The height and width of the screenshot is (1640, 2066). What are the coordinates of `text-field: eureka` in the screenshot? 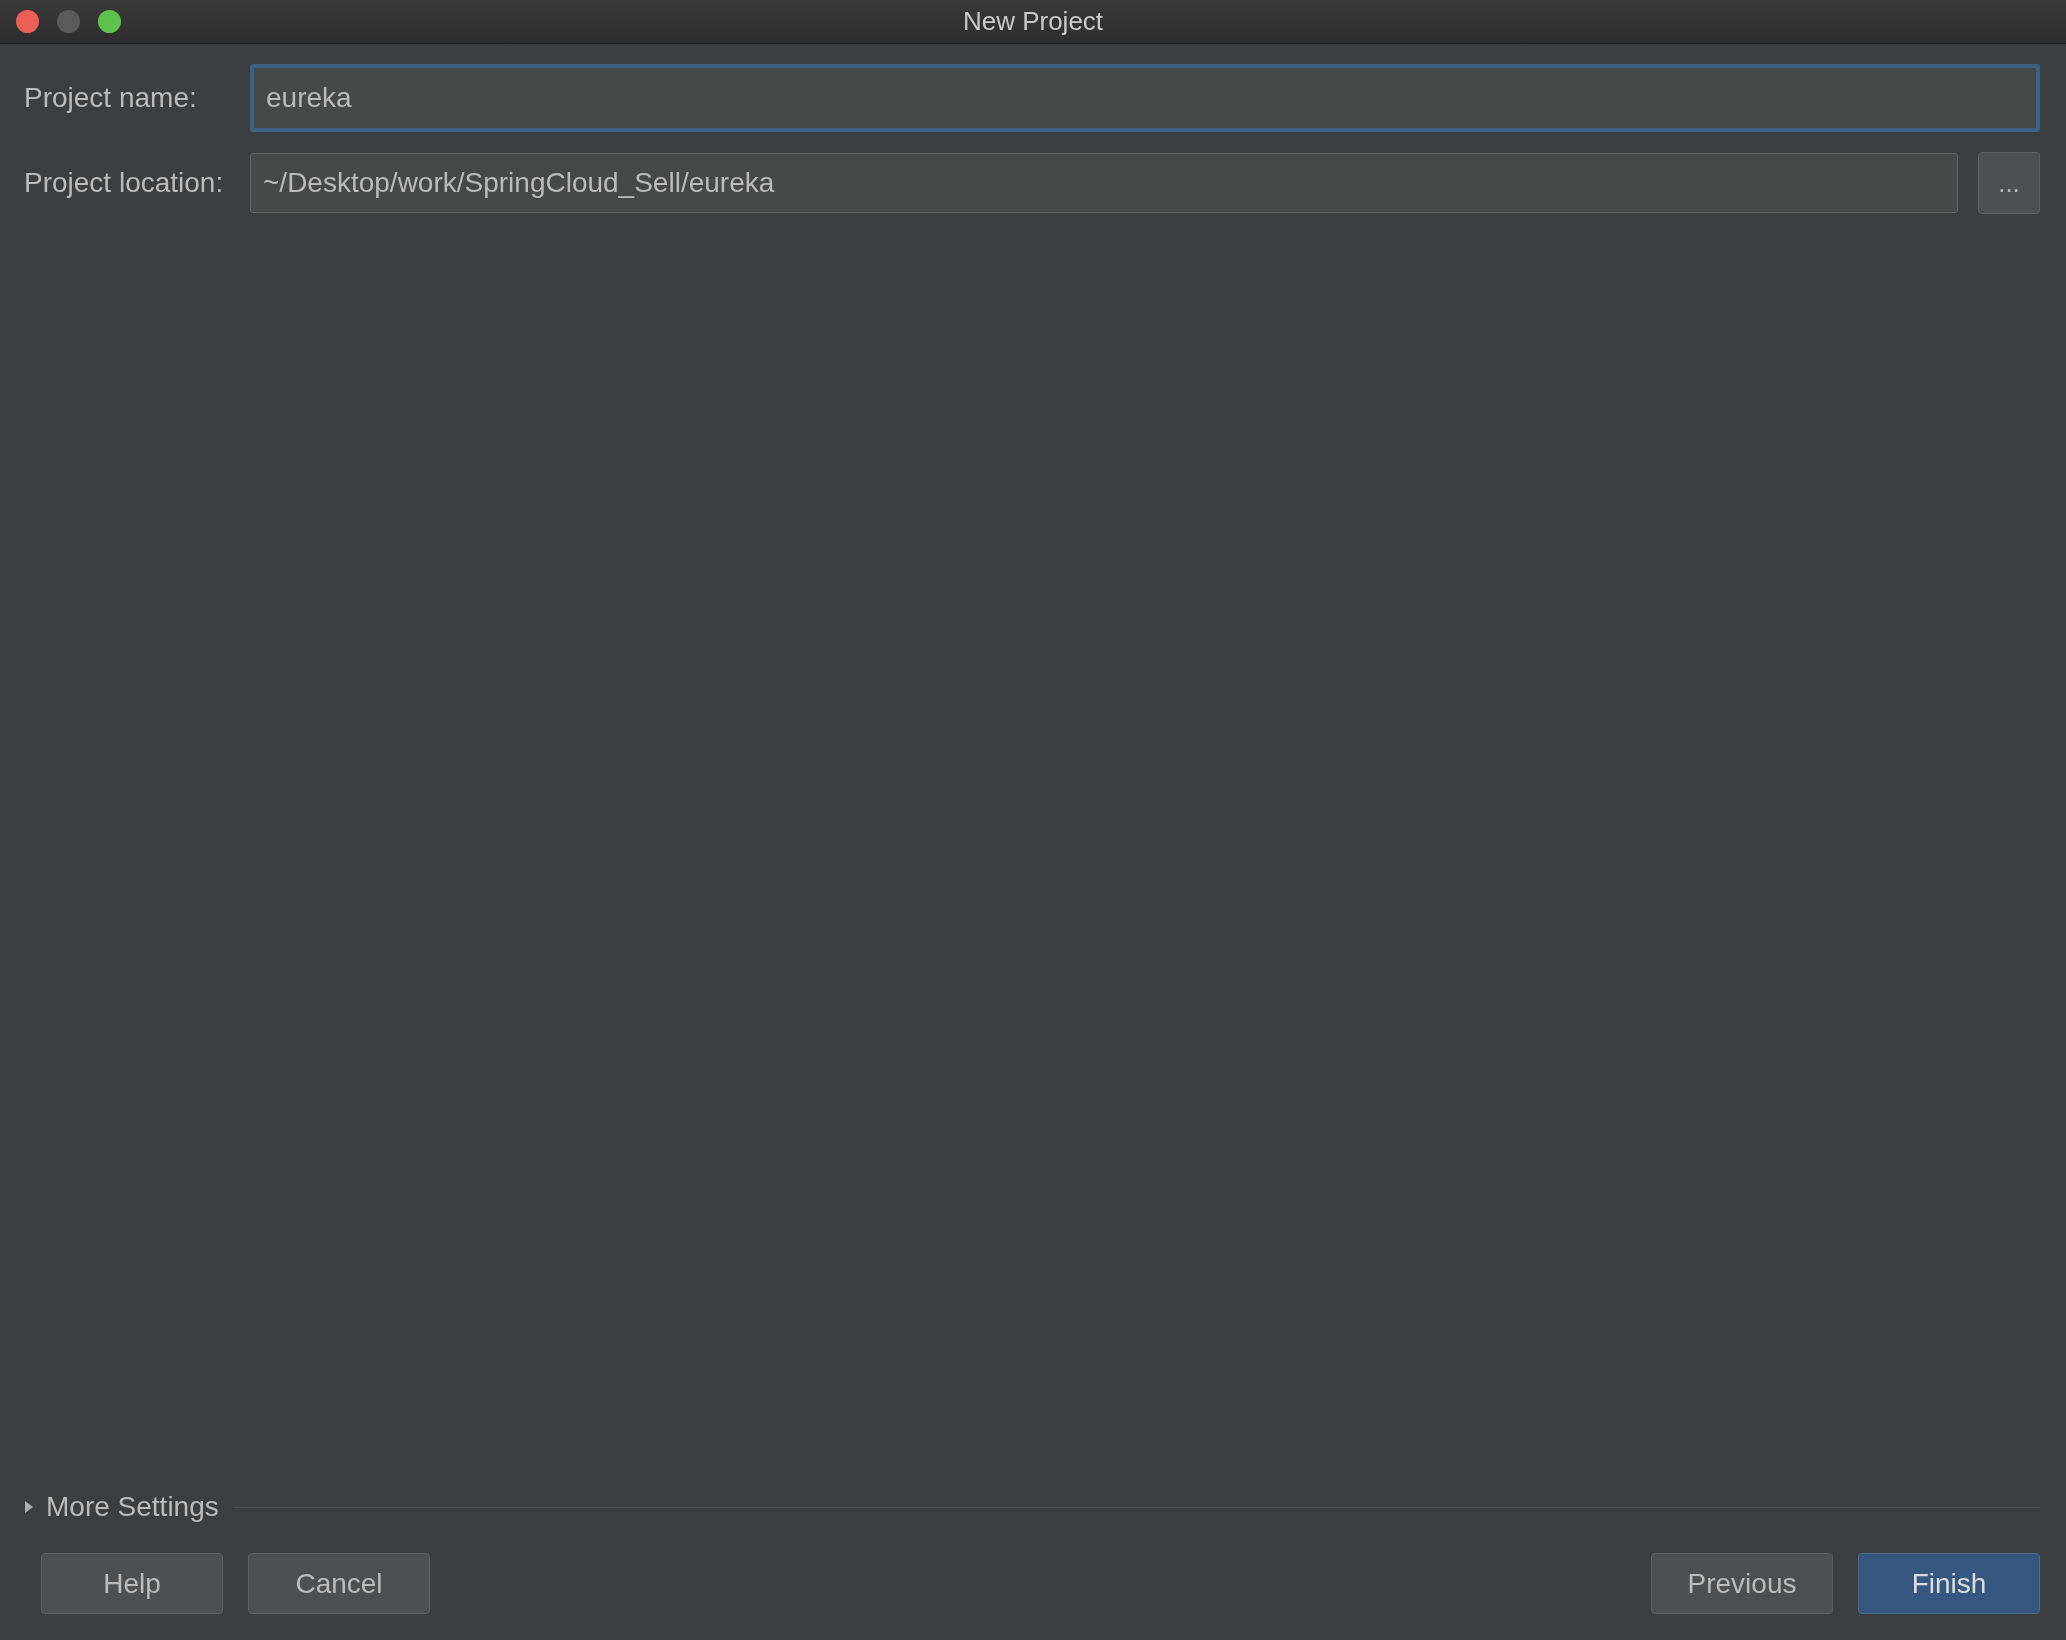 It's located at (1145, 98).